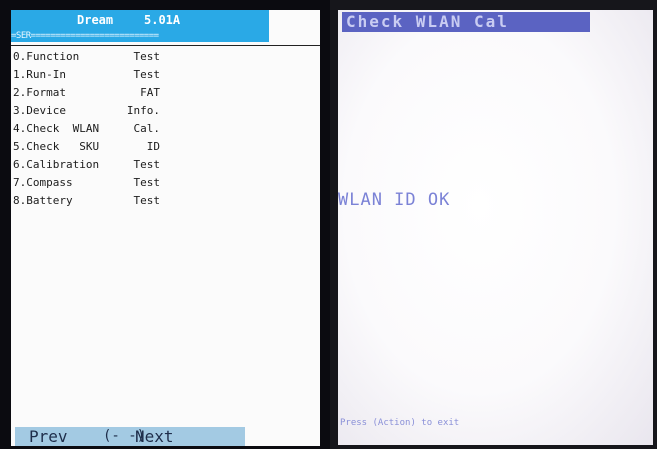 Image resolution: width=657 pixels, height=449 pixels. Describe the element at coordinates (39, 110) in the screenshot. I see `menu-item-label: 3.Device` at that location.